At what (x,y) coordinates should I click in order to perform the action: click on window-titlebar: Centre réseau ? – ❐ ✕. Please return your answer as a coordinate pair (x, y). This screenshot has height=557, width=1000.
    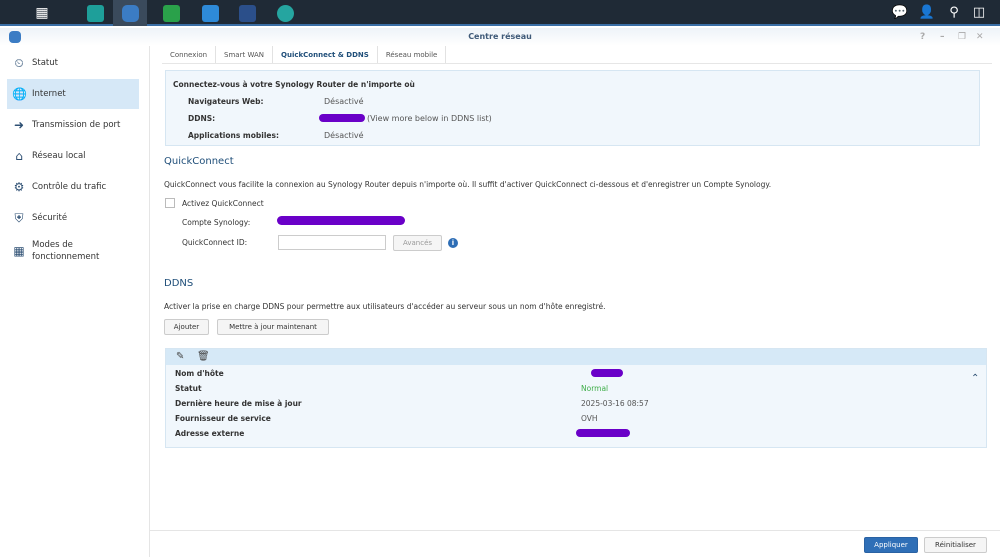
    Looking at the image, I should click on (500, 37).